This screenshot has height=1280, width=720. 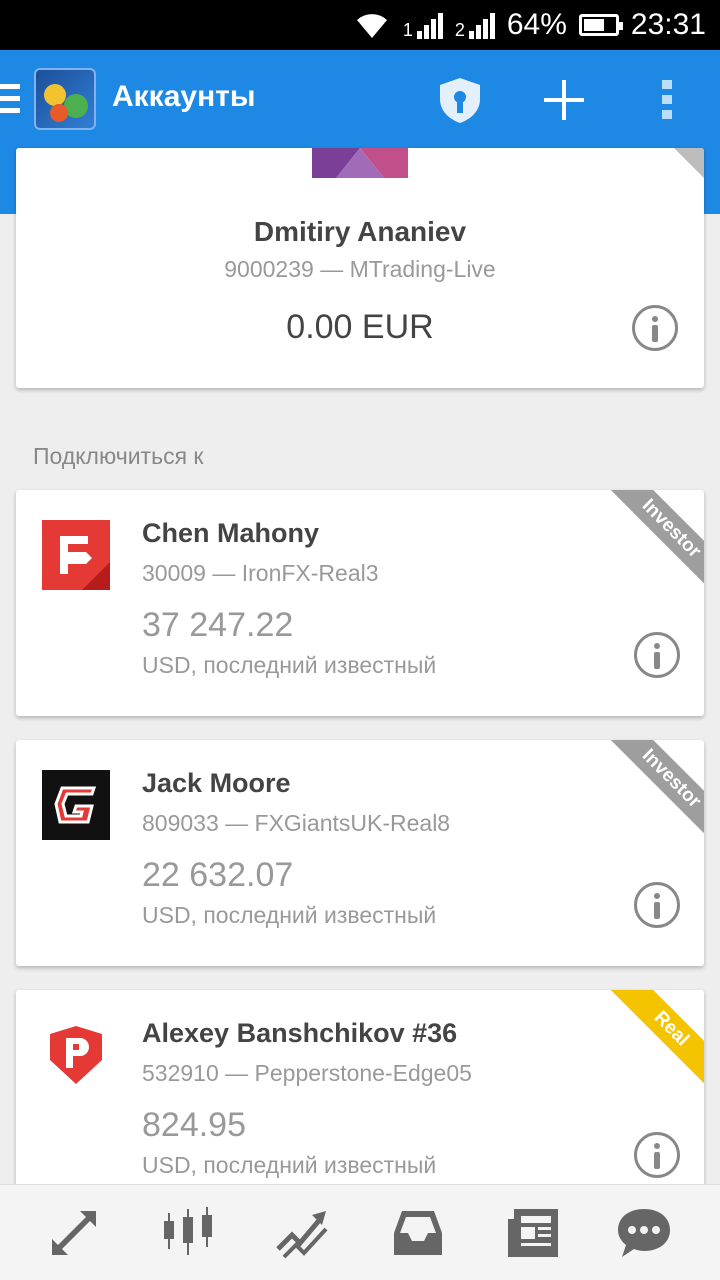 I want to click on fxgiants-logo, so click(x=76, y=805).